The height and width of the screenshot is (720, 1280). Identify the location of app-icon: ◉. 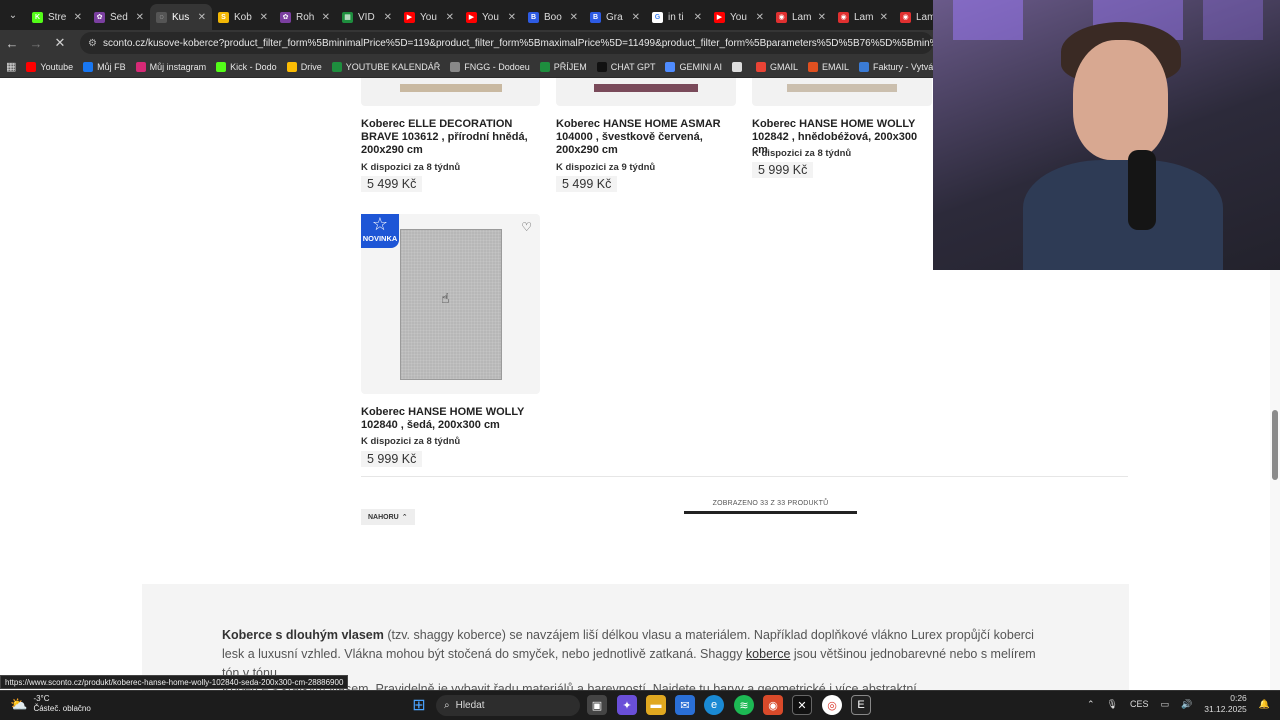
(773, 705).